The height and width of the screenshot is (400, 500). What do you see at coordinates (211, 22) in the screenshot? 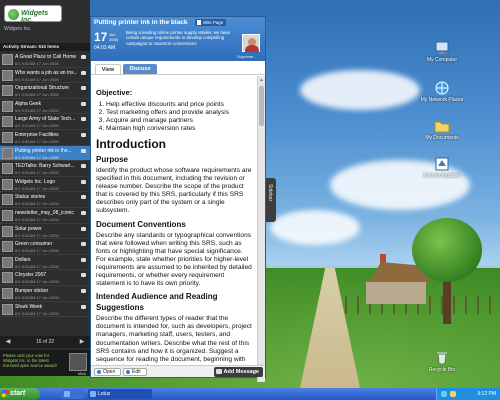
I see `wiki-page-tag: Wiki Page` at bounding box center [211, 22].